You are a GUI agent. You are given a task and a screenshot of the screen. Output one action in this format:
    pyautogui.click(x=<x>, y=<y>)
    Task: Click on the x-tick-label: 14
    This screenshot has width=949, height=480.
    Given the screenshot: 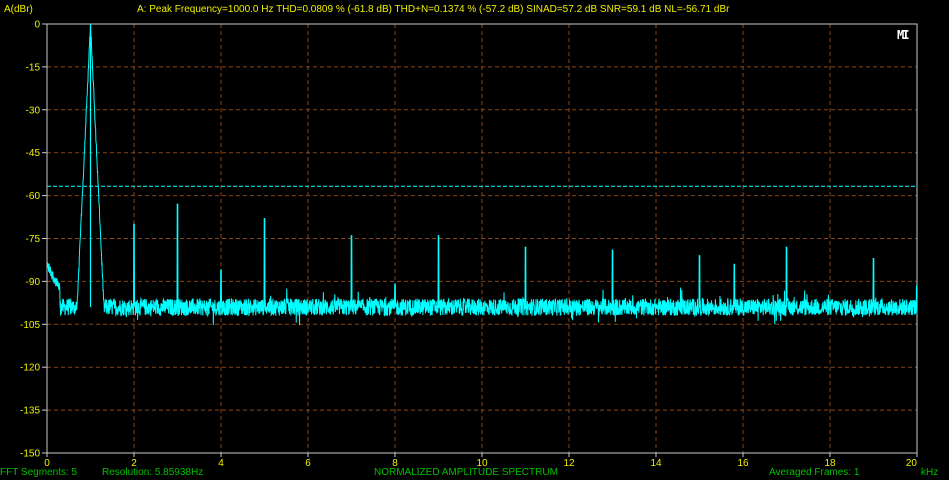 What is the action you would take?
    pyautogui.click(x=656, y=463)
    